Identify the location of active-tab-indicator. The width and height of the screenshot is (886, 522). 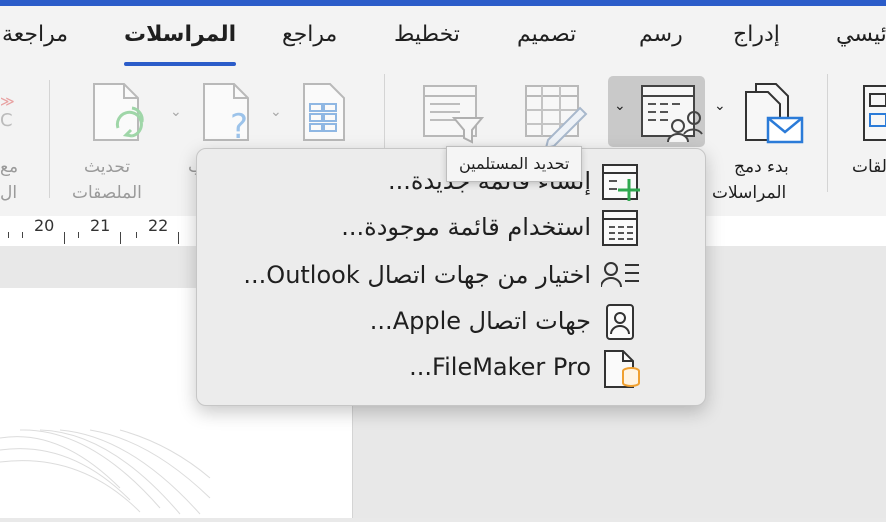
(180, 64).